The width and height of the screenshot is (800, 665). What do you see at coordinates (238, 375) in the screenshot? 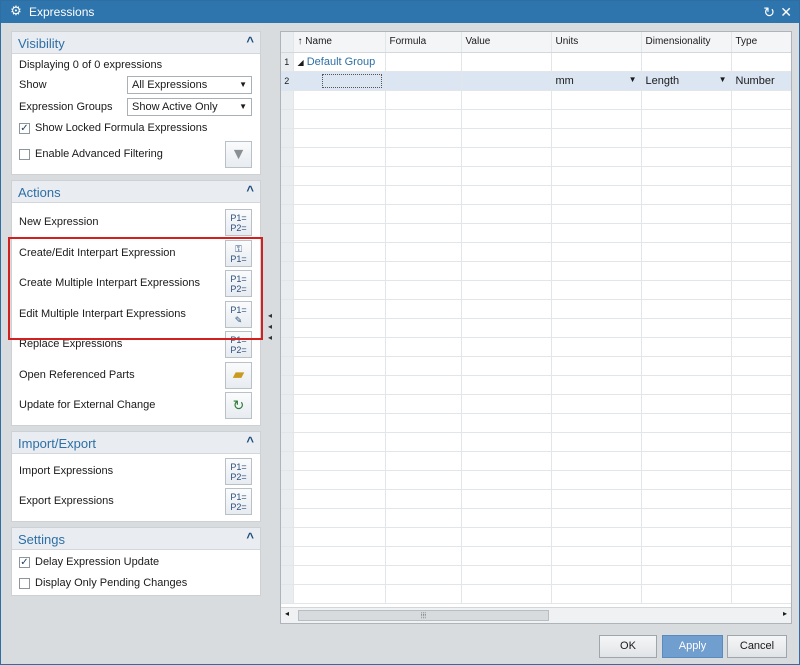
I see `open-folder-icon: ▰` at bounding box center [238, 375].